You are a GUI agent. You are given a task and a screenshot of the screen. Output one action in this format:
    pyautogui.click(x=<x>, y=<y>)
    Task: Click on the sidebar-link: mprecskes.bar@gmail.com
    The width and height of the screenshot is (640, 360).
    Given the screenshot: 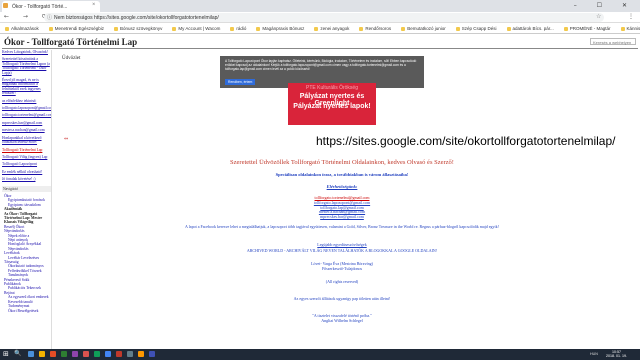 What is the action you would take?
    pyautogui.click(x=26, y=123)
    